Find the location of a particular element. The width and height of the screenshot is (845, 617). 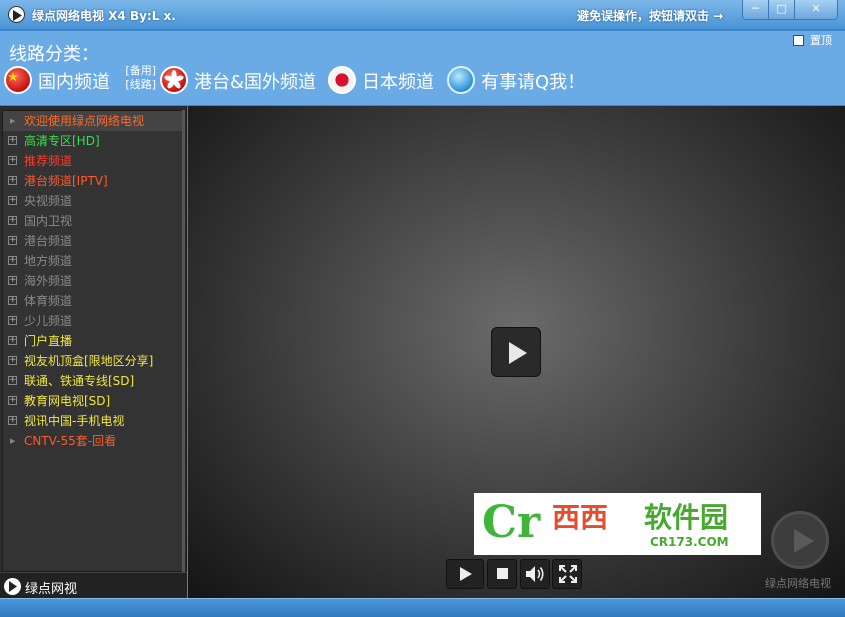

status-bar is located at coordinates (422, 607).